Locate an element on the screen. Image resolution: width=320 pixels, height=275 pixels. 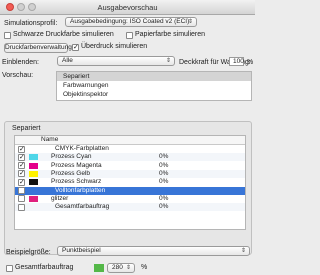
simulation-profile-value: Ausgabebedingung: ISO Coated v2 (ECI) is located at coordinates (130, 21).